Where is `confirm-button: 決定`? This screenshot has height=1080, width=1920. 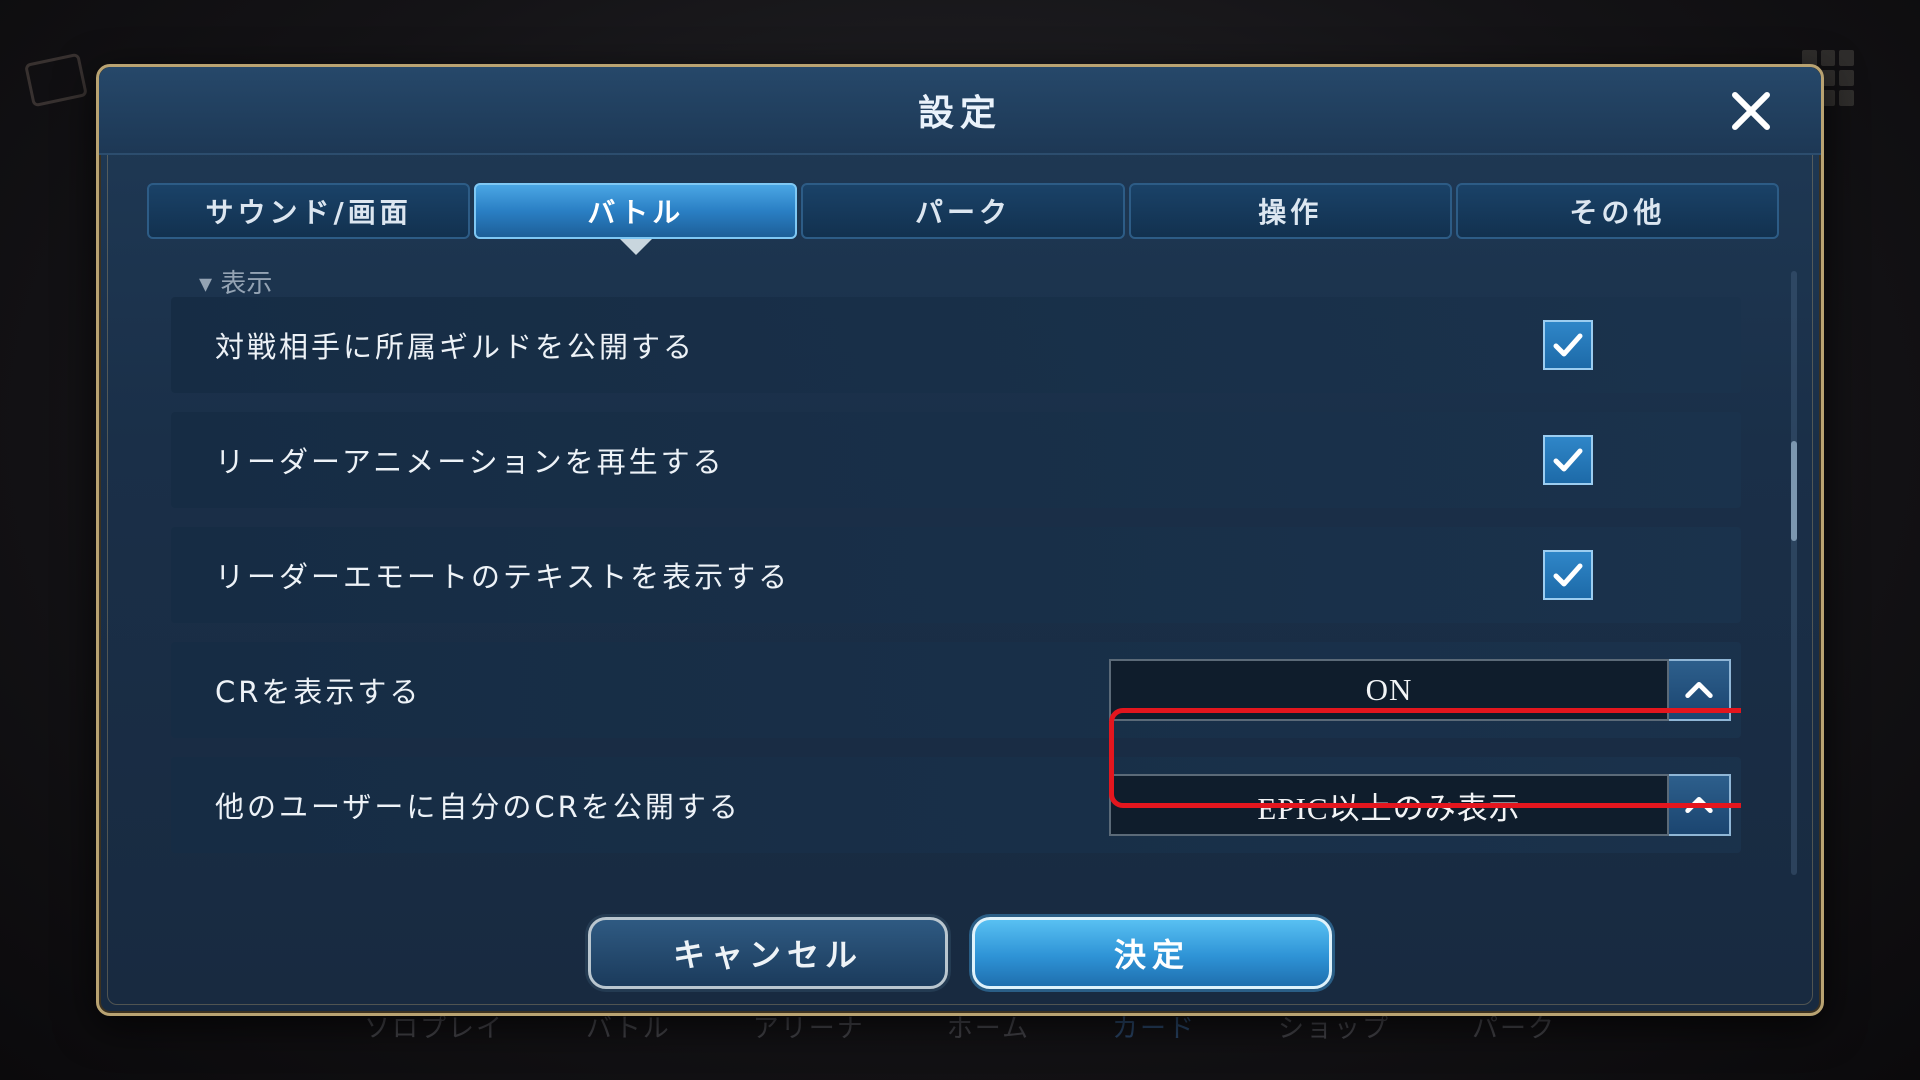
confirm-button: 決定 is located at coordinates (1152, 953).